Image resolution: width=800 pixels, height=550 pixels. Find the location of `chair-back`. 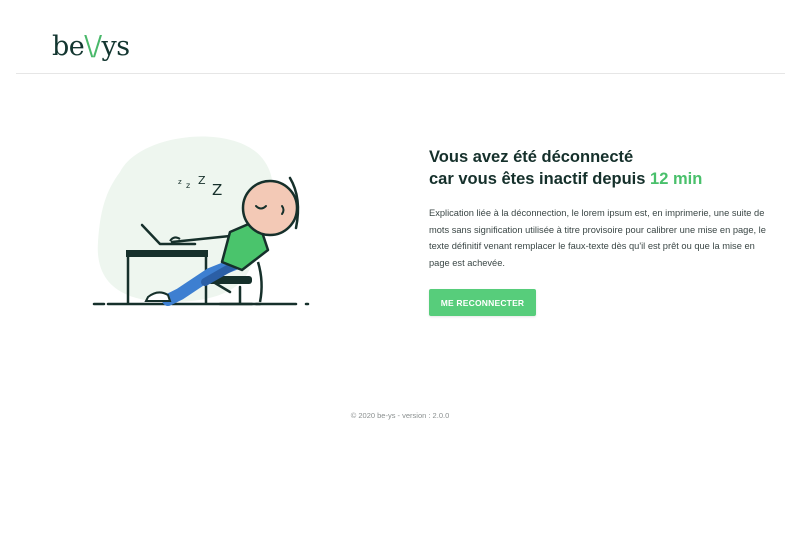

chair-back is located at coordinates (259, 282).